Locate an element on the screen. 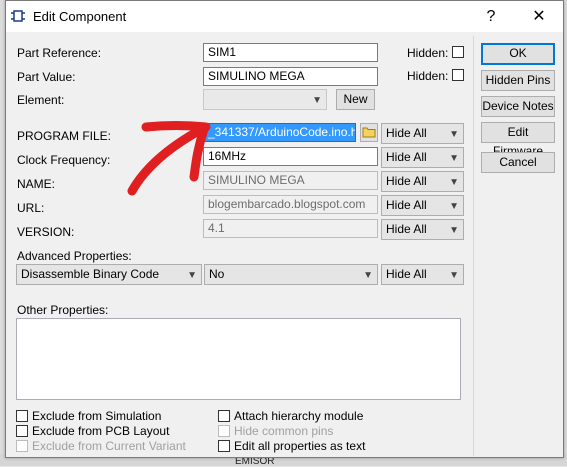  help-button: ? is located at coordinates (491, 17).